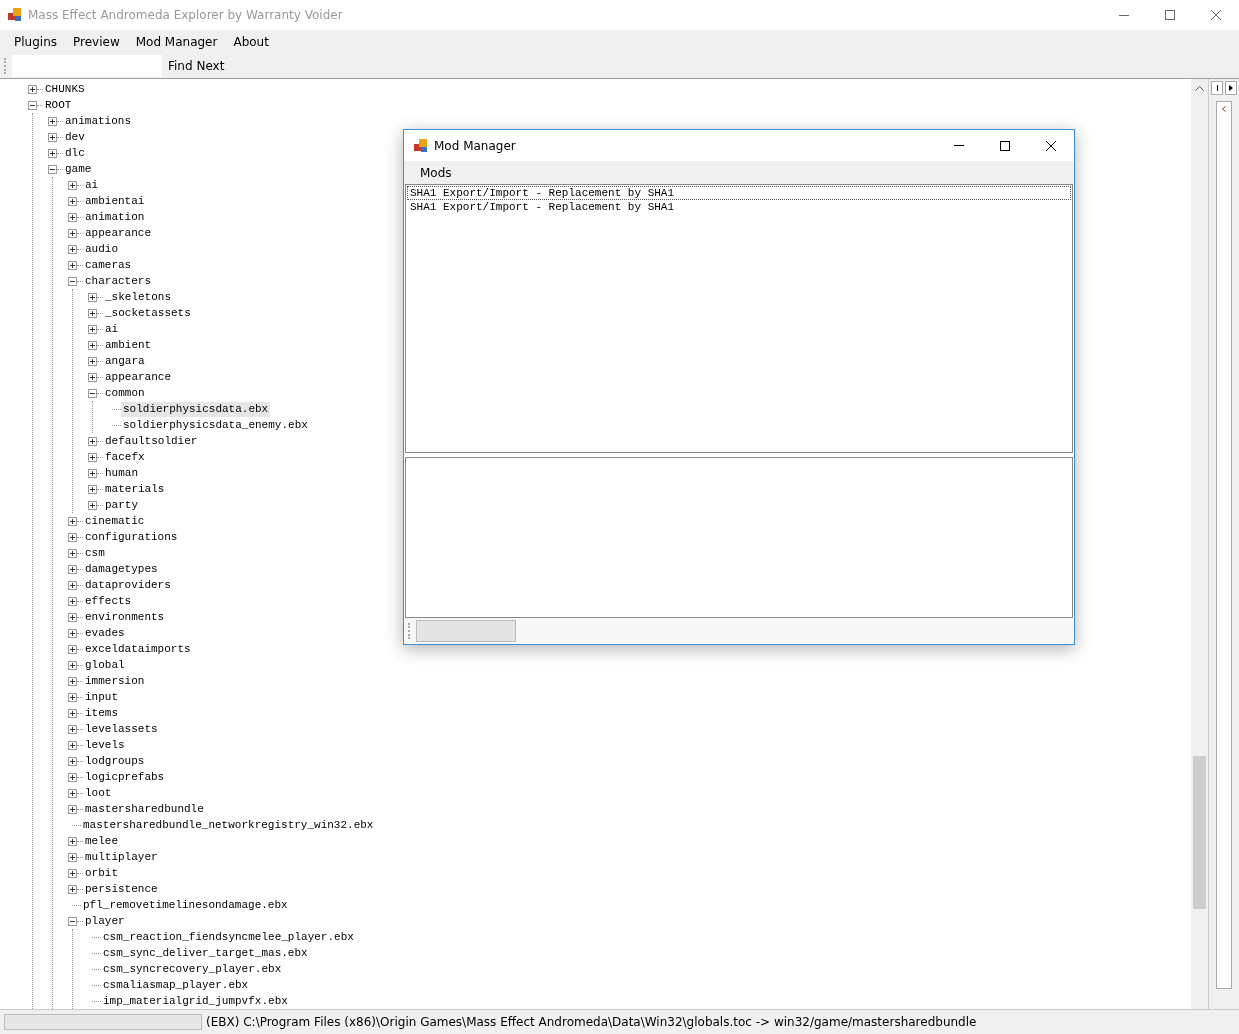 The height and width of the screenshot is (1034, 1239). What do you see at coordinates (95, 553) in the screenshot?
I see `tree-item: csm` at bounding box center [95, 553].